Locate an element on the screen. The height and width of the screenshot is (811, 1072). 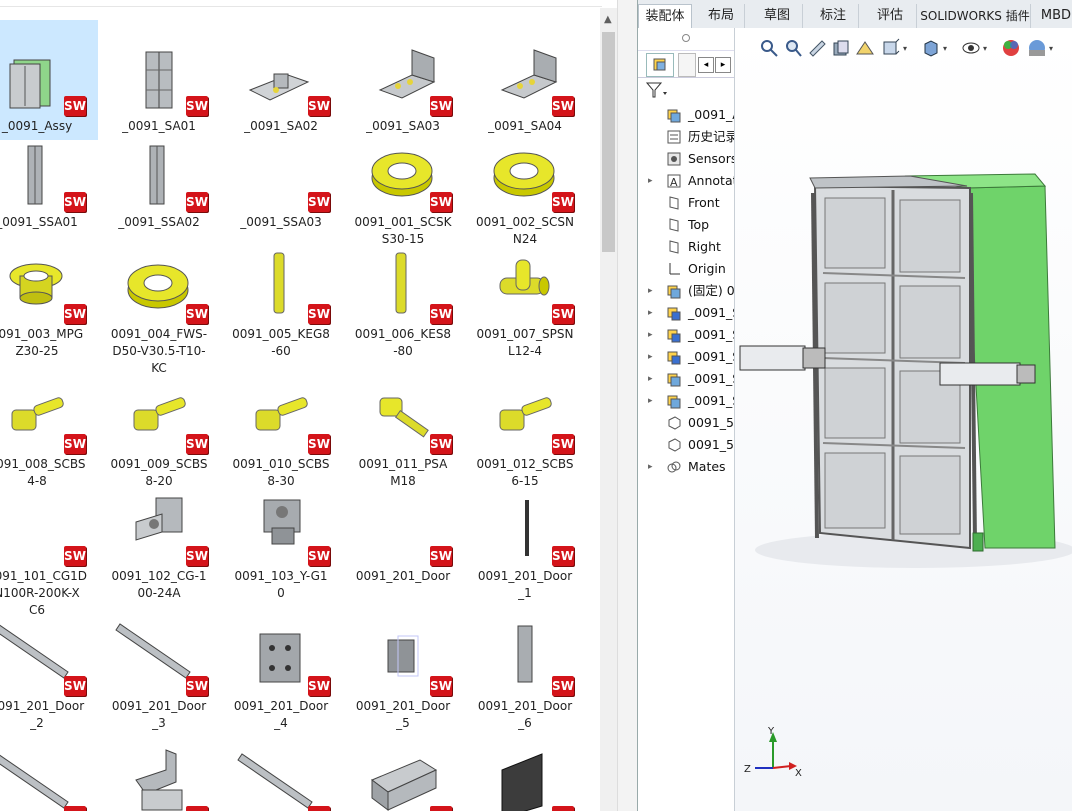
file-item: SW 0091_102_CG-1 00-24A is located at coordinates (159, 535).